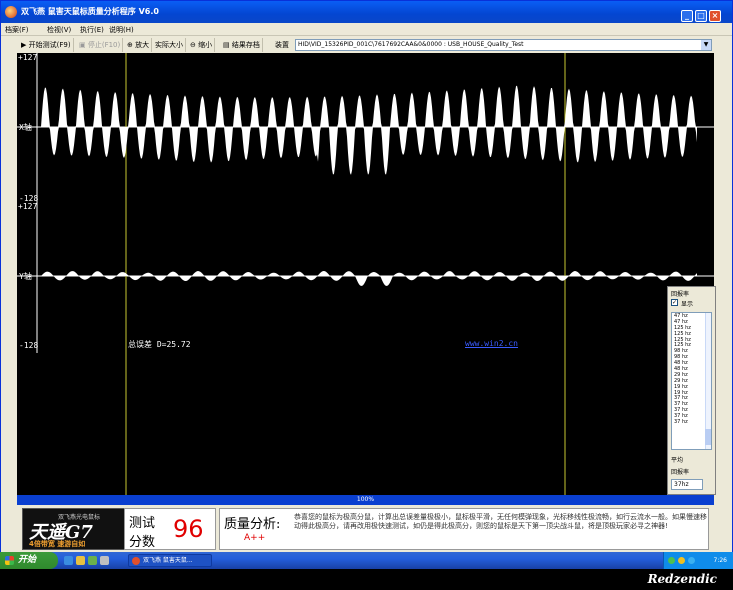 This screenshot has height=590, width=733. What do you see at coordinates (682, 579) in the screenshot?
I see `watermark-text: Redzendic` at bounding box center [682, 579].